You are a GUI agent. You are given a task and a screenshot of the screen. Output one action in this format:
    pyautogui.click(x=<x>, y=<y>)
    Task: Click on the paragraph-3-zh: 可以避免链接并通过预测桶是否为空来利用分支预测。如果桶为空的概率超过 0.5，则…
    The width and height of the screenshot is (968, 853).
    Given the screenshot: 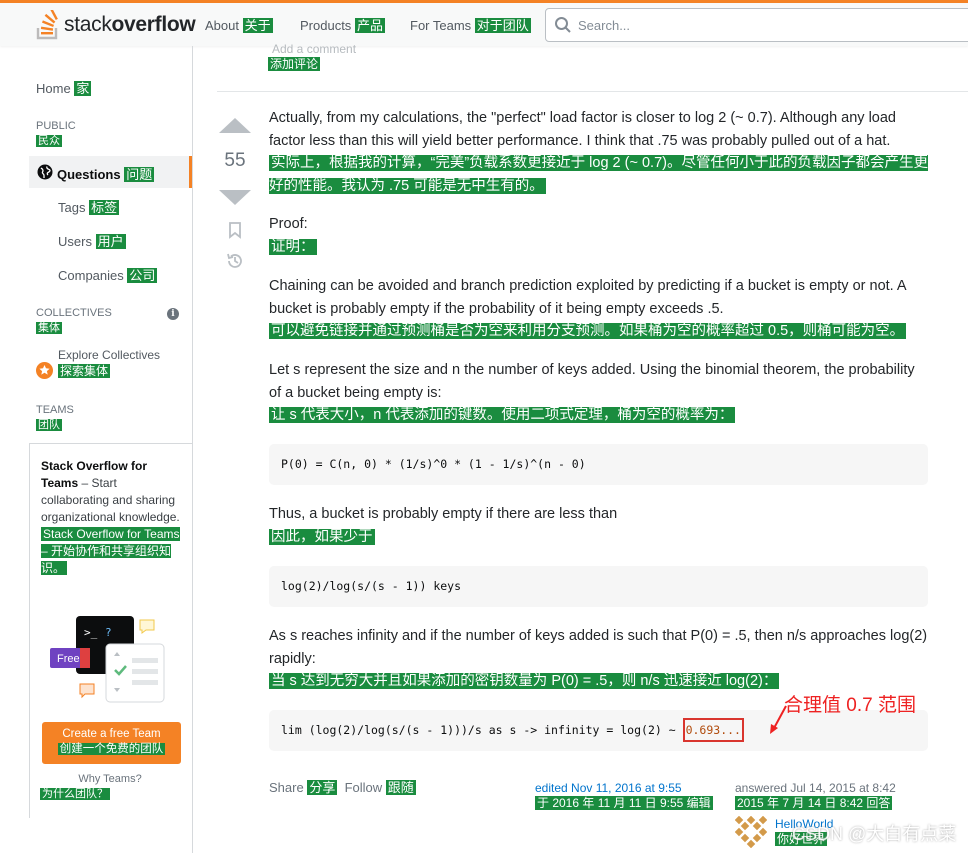 What is the action you would take?
    pyautogui.click(x=588, y=331)
    